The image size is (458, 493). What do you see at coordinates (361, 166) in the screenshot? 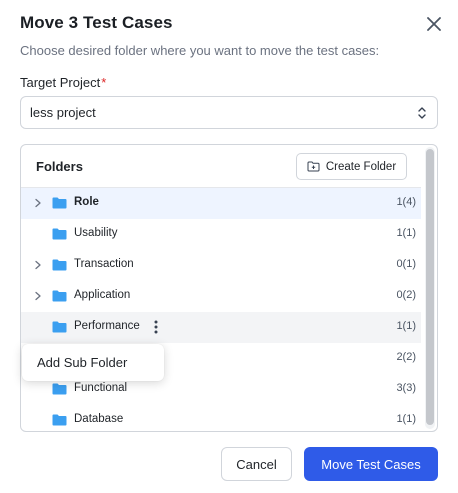
I see `create-folder-label: Create Folder` at bounding box center [361, 166].